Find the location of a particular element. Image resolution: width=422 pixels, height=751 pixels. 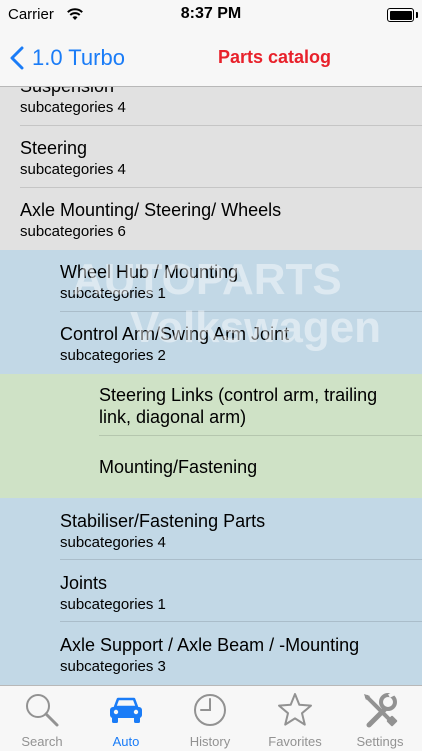

tab-search: Search is located at coordinates (42, 718).